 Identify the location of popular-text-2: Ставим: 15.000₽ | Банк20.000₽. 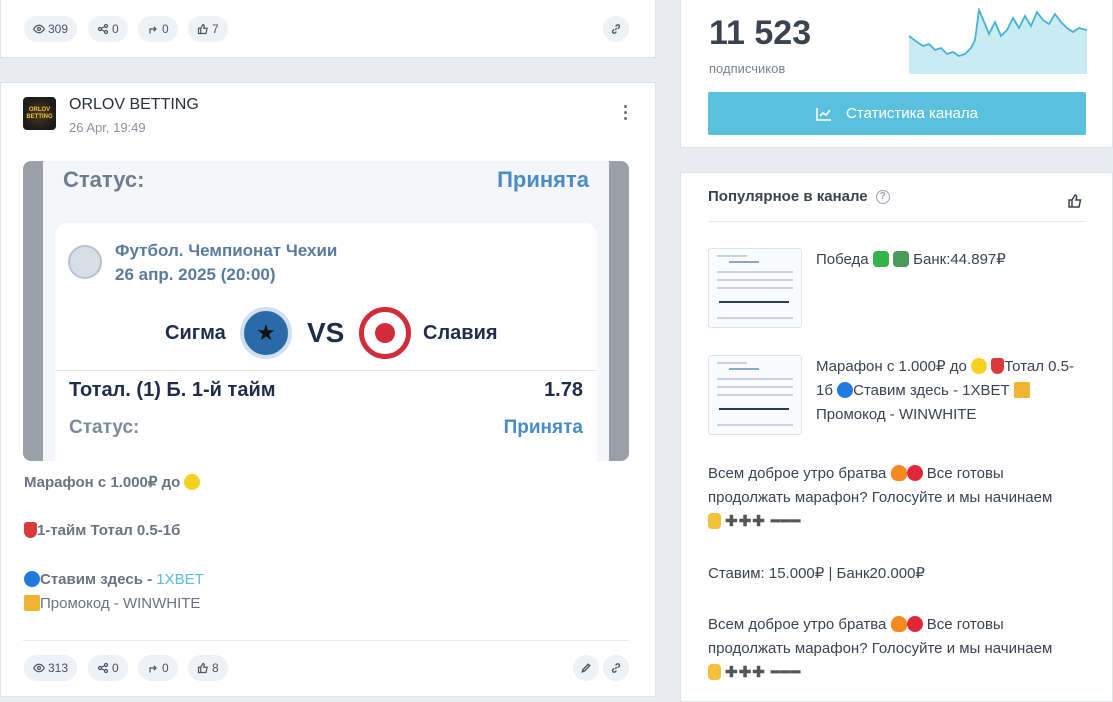
(898, 574).